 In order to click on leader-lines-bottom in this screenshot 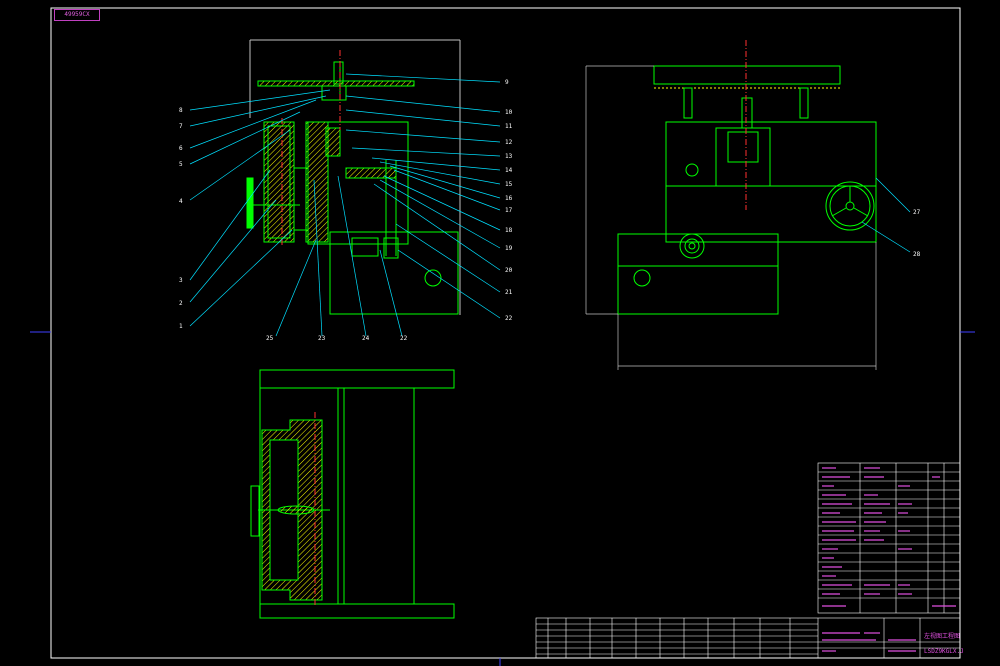, I will do `click(339, 256)`.